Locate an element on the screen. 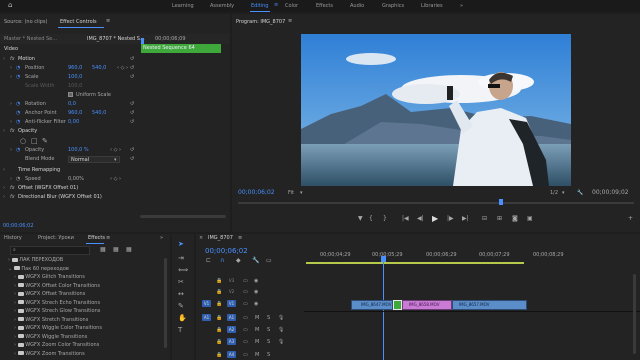 This screenshot has height=360, width=640. effects-menu-icon: ≡ is located at coordinates (108, 238).